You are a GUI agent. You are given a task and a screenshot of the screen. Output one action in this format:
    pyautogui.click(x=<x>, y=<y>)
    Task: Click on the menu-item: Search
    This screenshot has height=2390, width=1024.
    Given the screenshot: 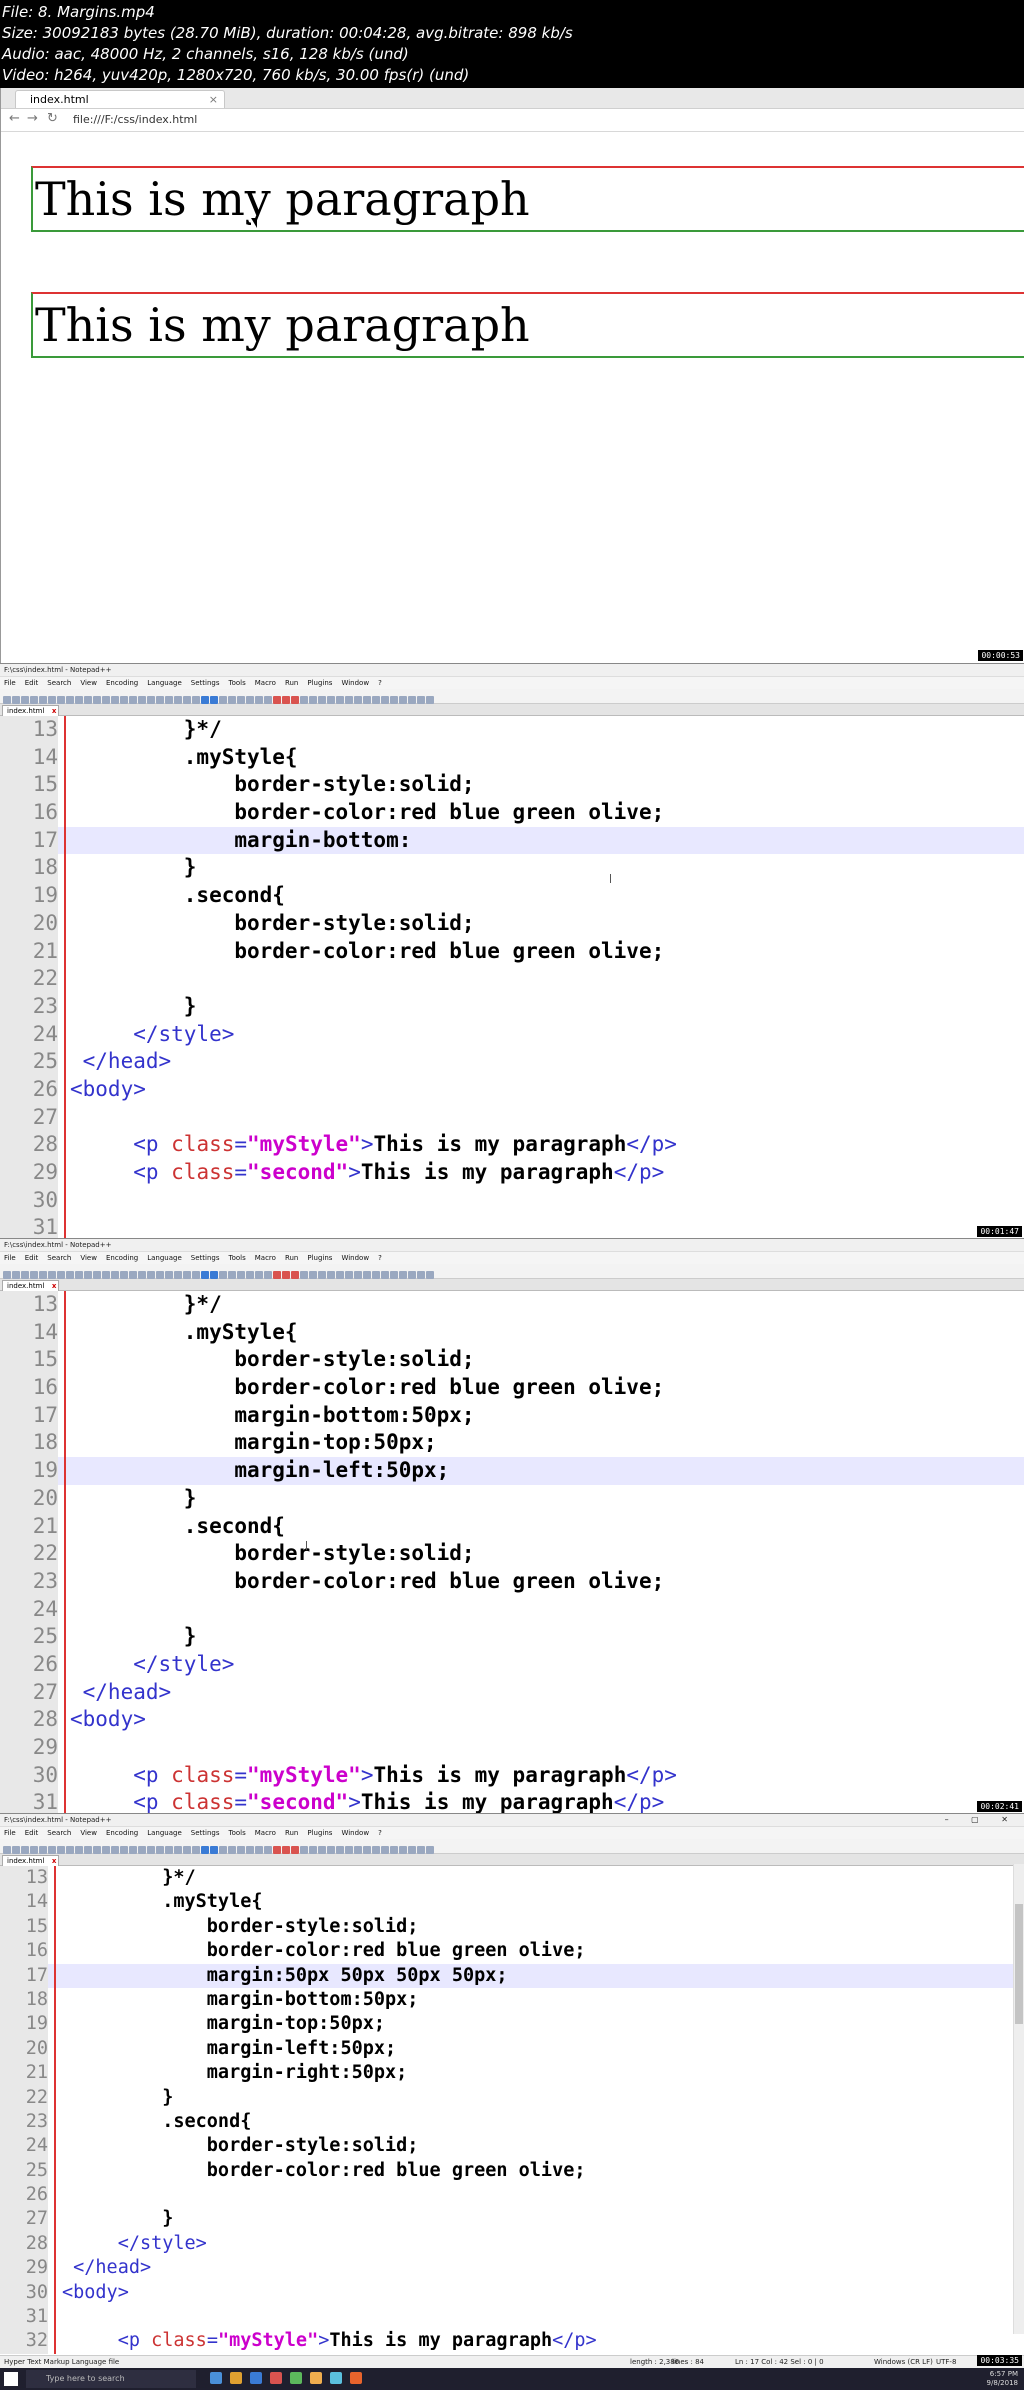 What is the action you would take?
    pyautogui.click(x=59, y=683)
    